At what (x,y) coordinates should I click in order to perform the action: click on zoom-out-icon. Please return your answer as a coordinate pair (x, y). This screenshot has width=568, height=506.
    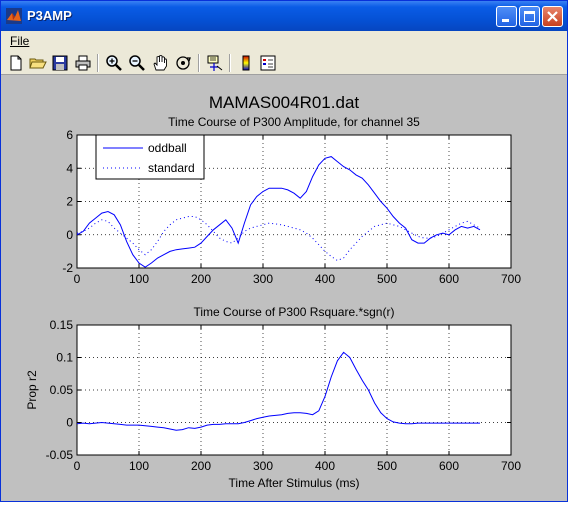
    Looking at the image, I should click on (137, 63).